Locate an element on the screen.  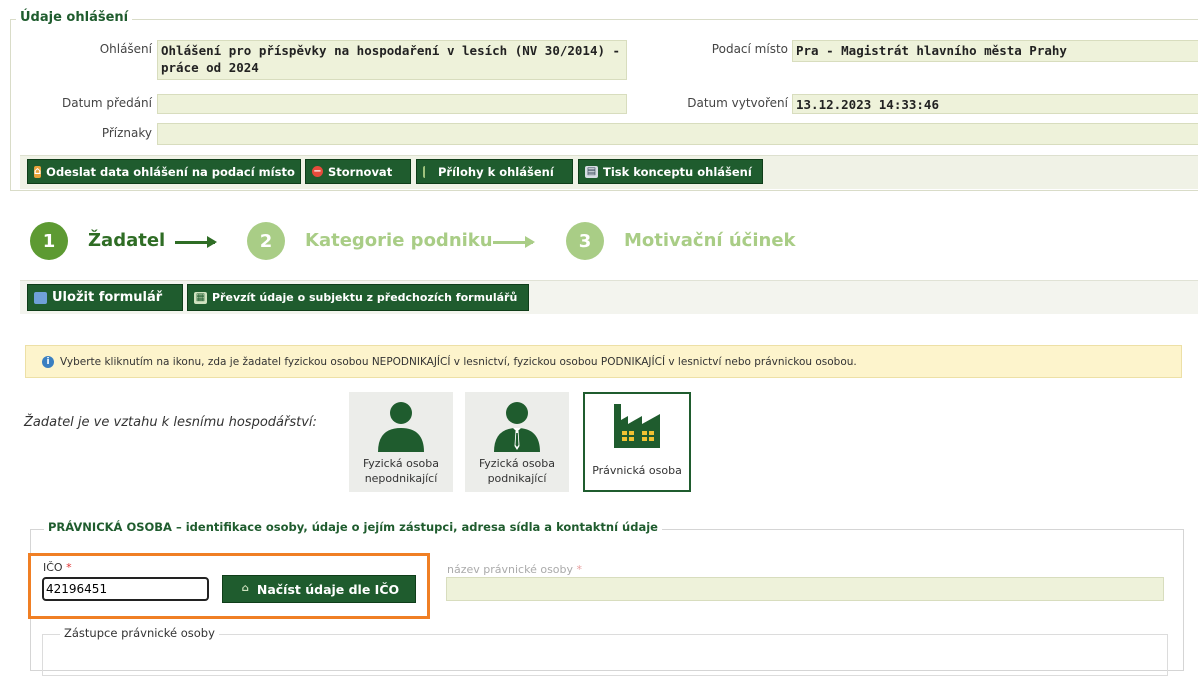
report-details-legend: Údaje ohlášení is located at coordinates (74, 17).